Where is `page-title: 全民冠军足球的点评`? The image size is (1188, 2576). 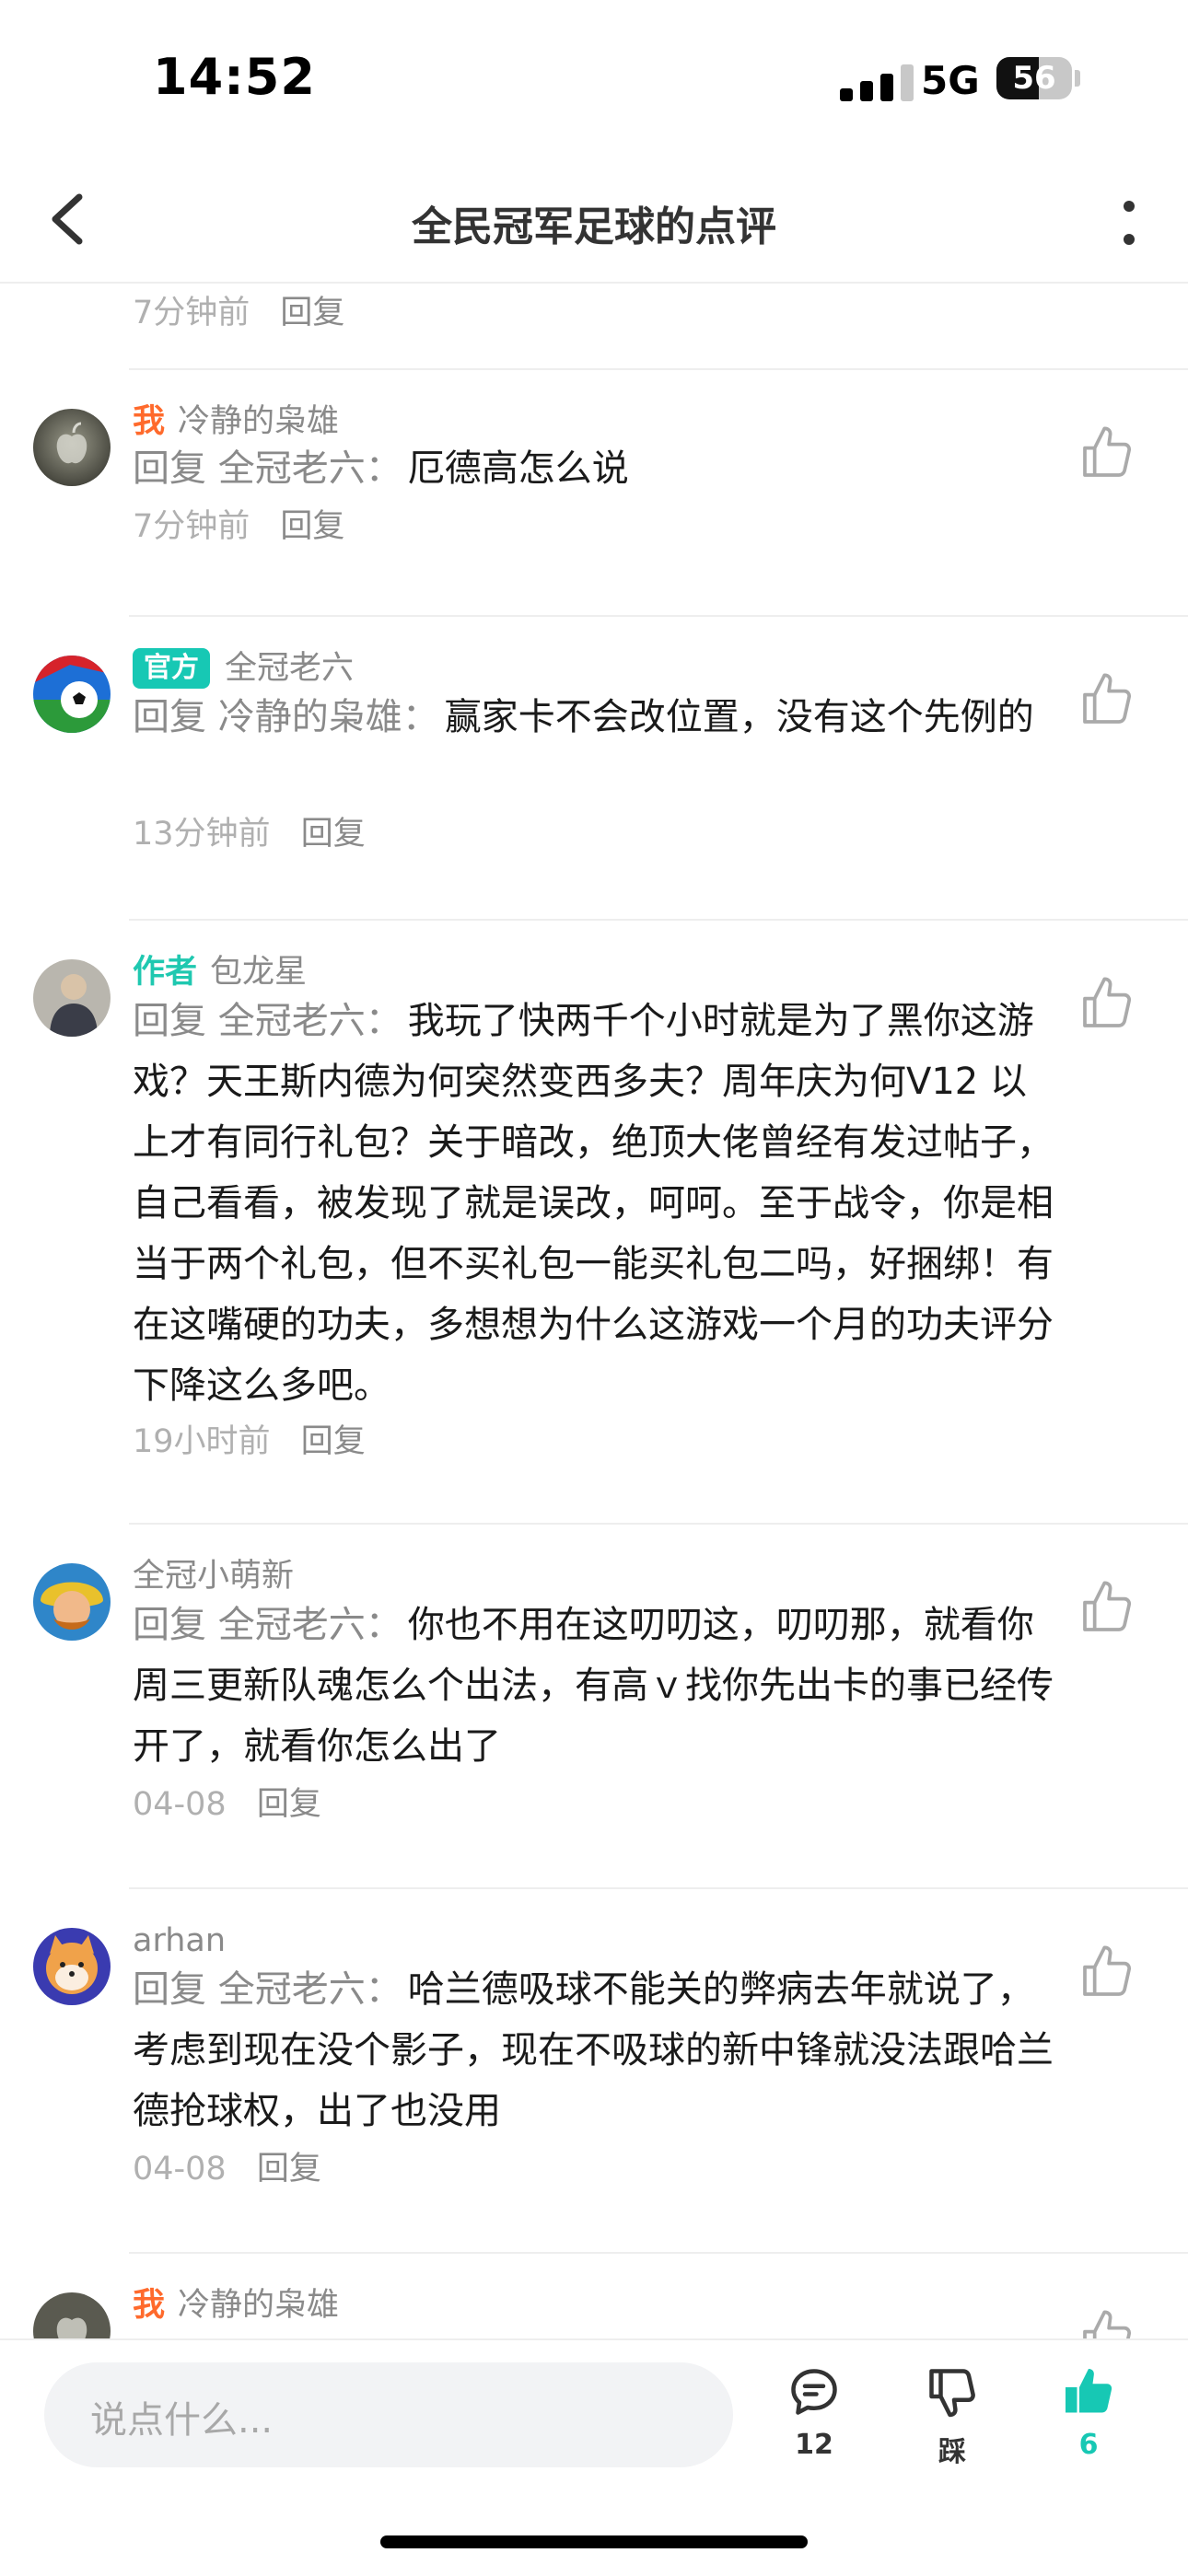 page-title: 全民冠军足球的点评 is located at coordinates (594, 226).